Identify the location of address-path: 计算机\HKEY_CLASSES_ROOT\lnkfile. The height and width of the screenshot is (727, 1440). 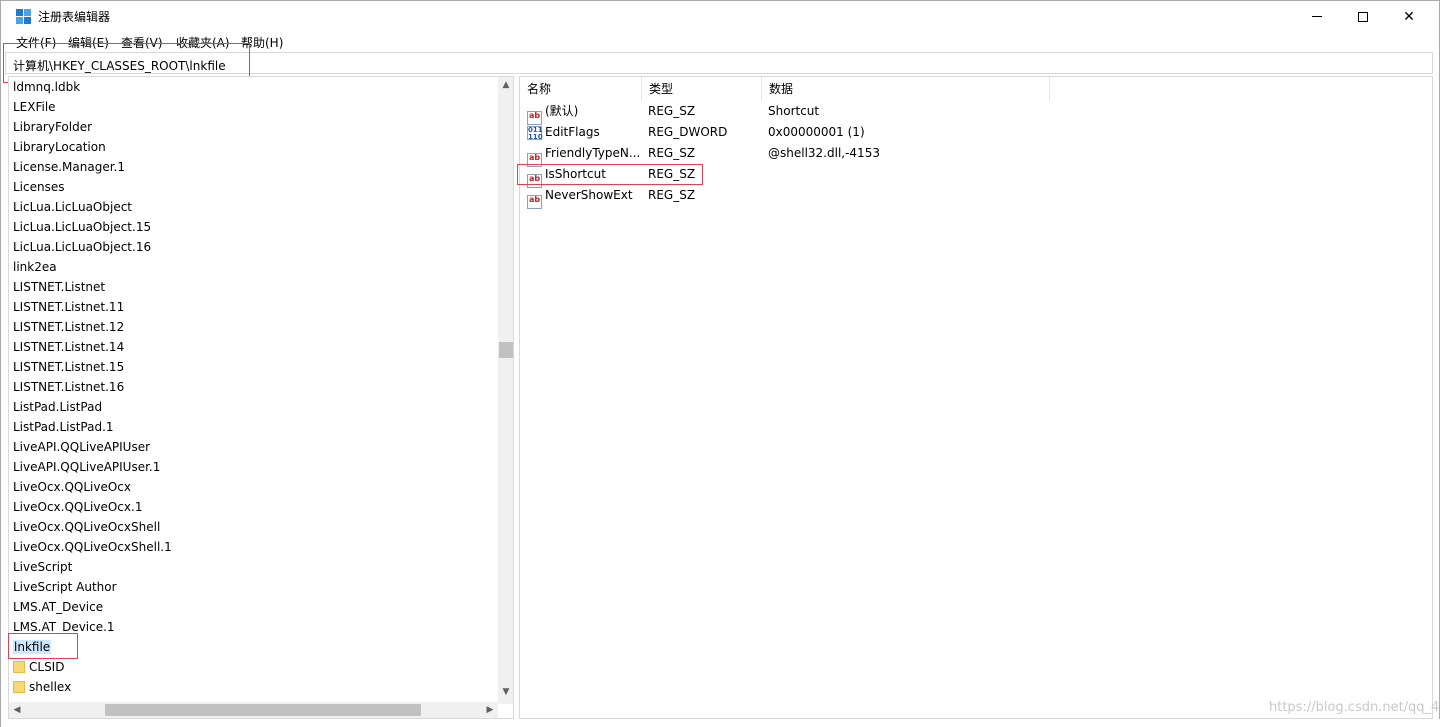
(119, 65).